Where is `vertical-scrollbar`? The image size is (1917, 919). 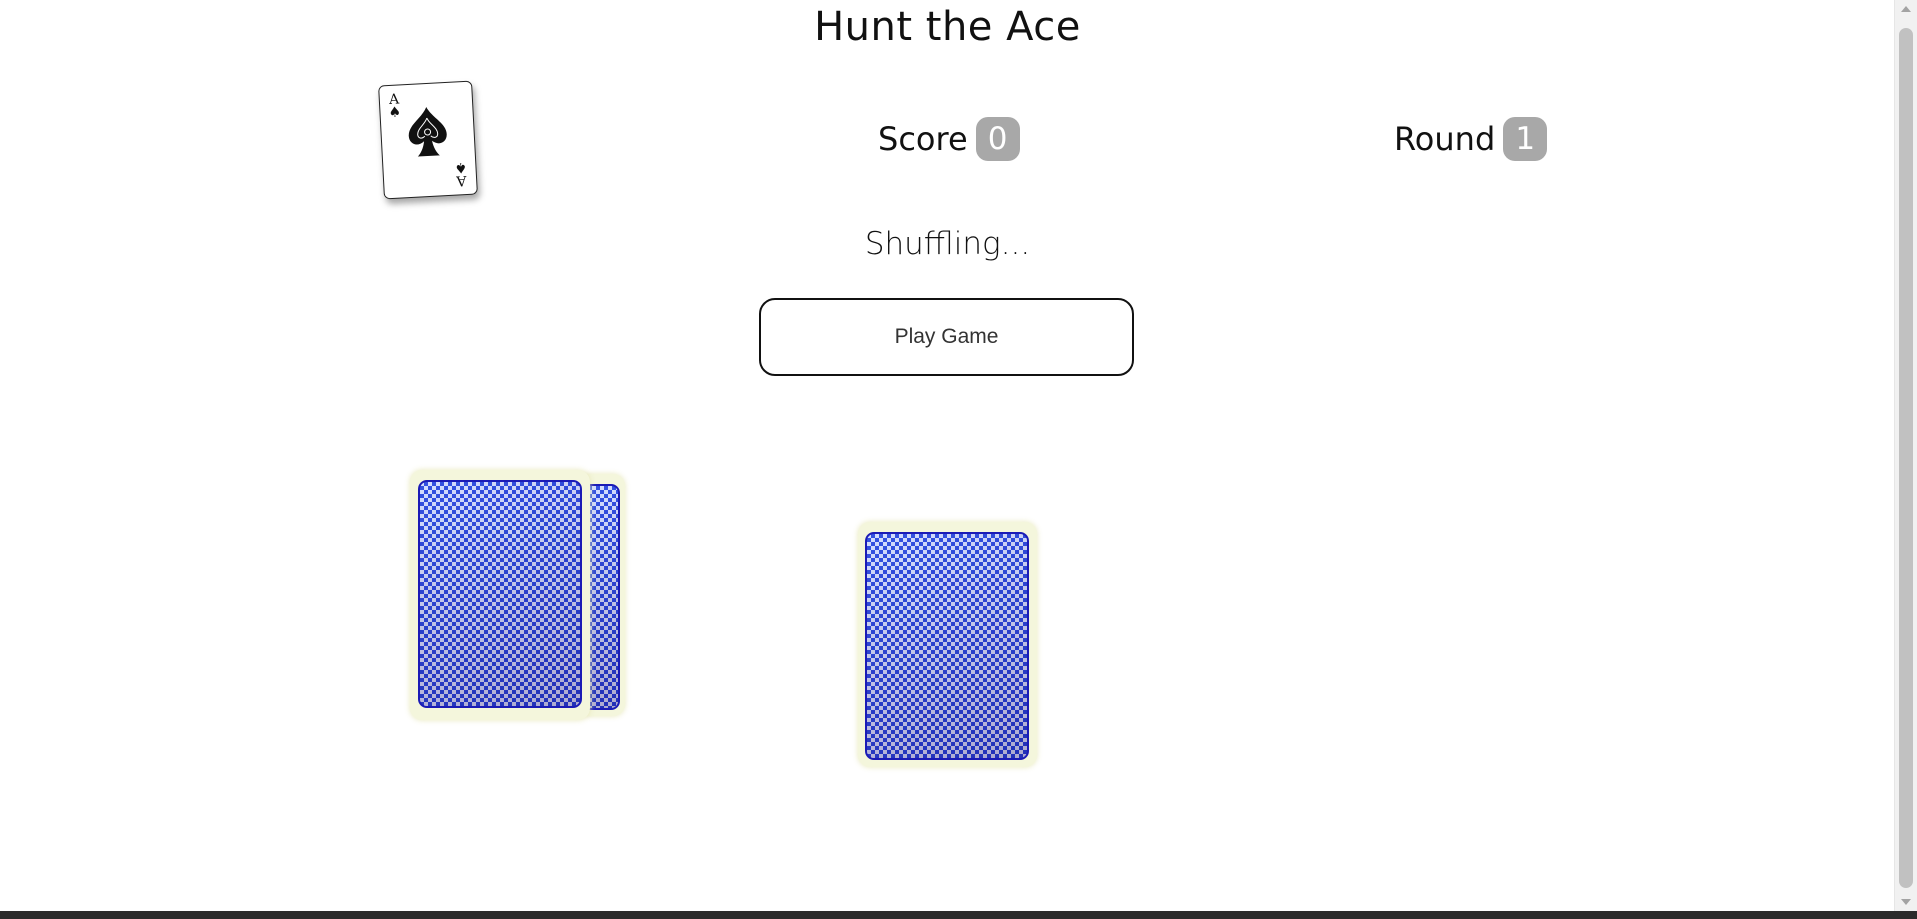
vertical-scrollbar is located at coordinates (1905, 455).